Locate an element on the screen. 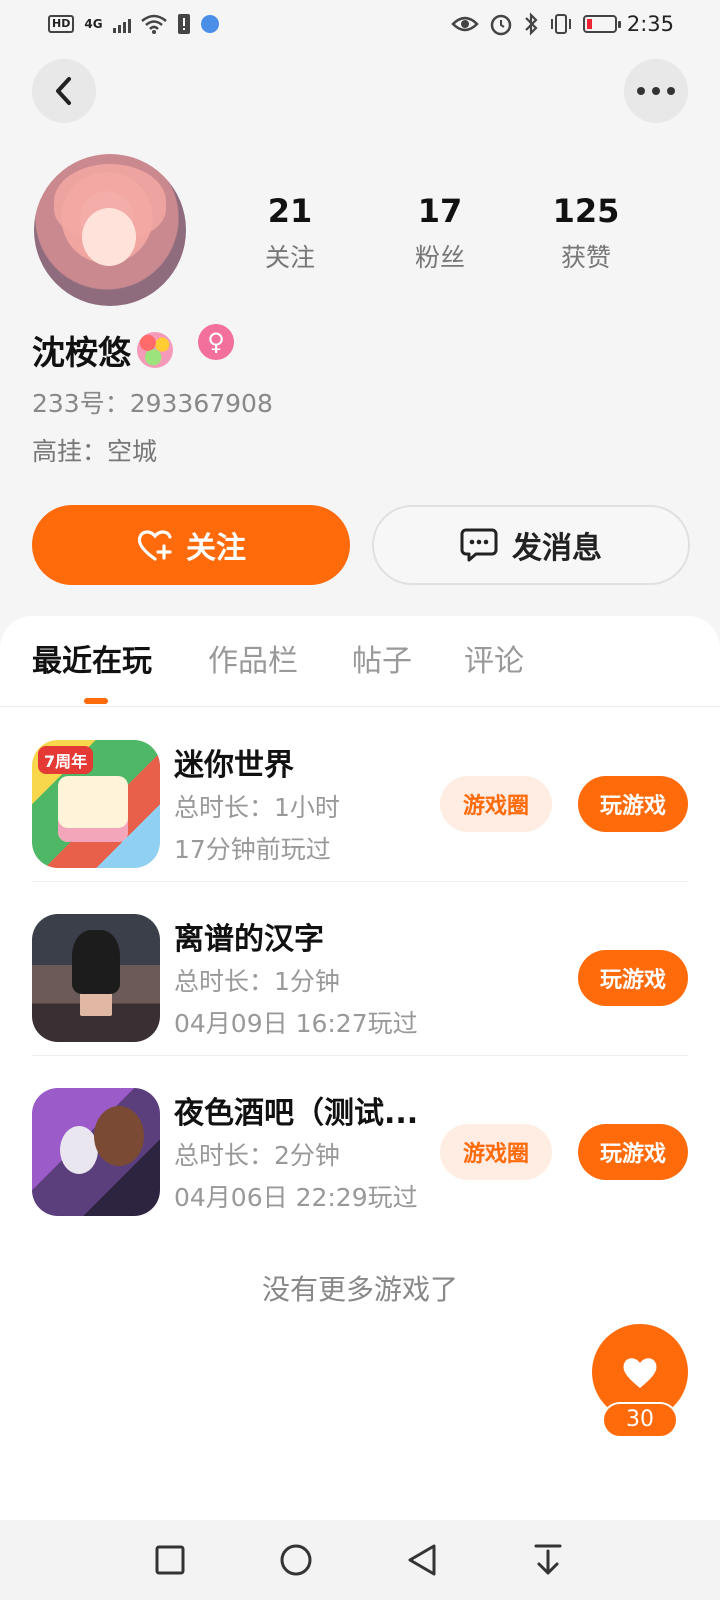  avatar is located at coordinates (110, 230).